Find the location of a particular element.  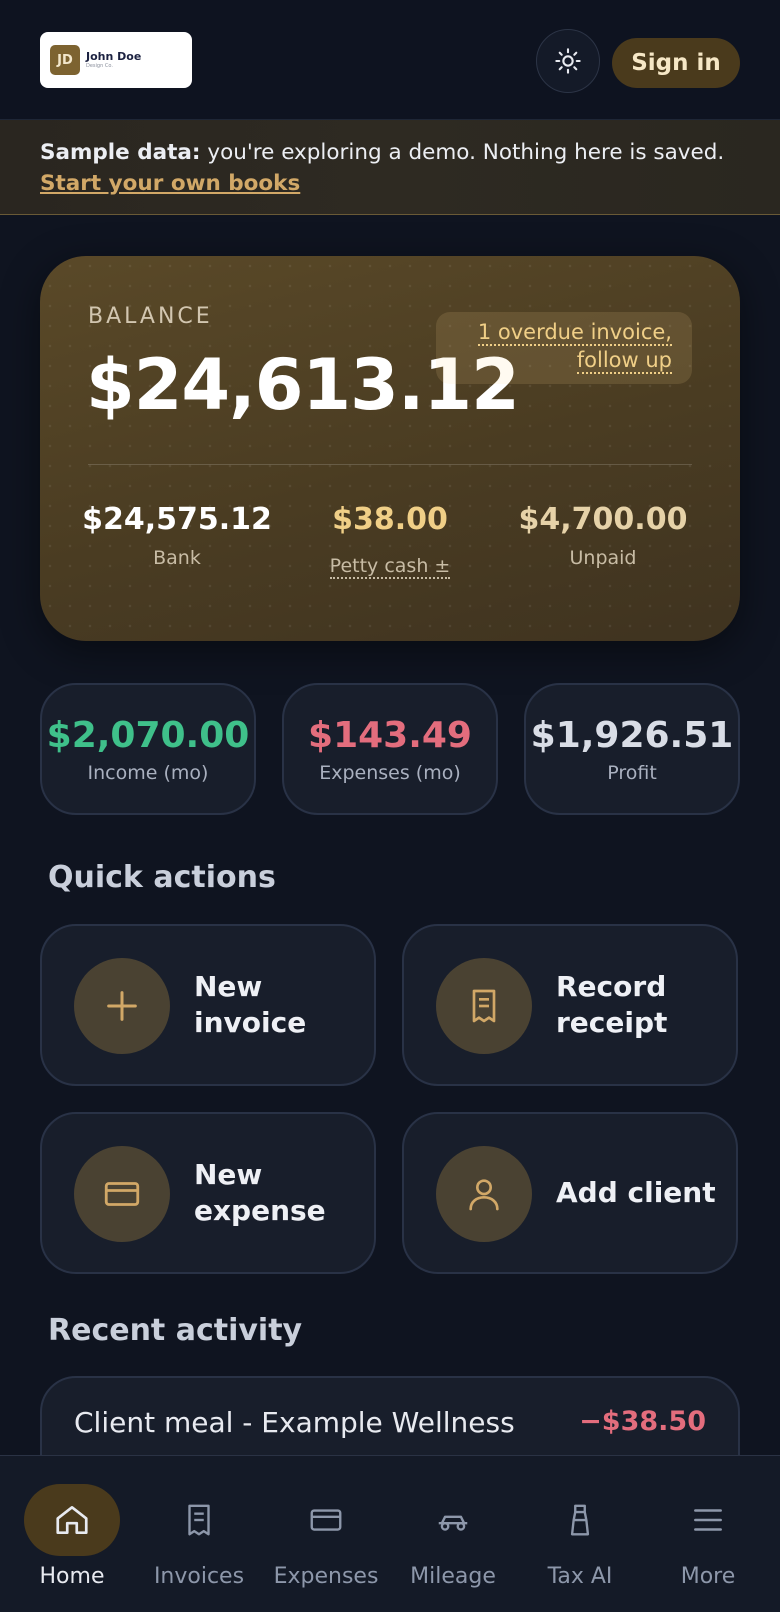

petty-cash-label: Petty cash ± is located at coordinates (390, 567).